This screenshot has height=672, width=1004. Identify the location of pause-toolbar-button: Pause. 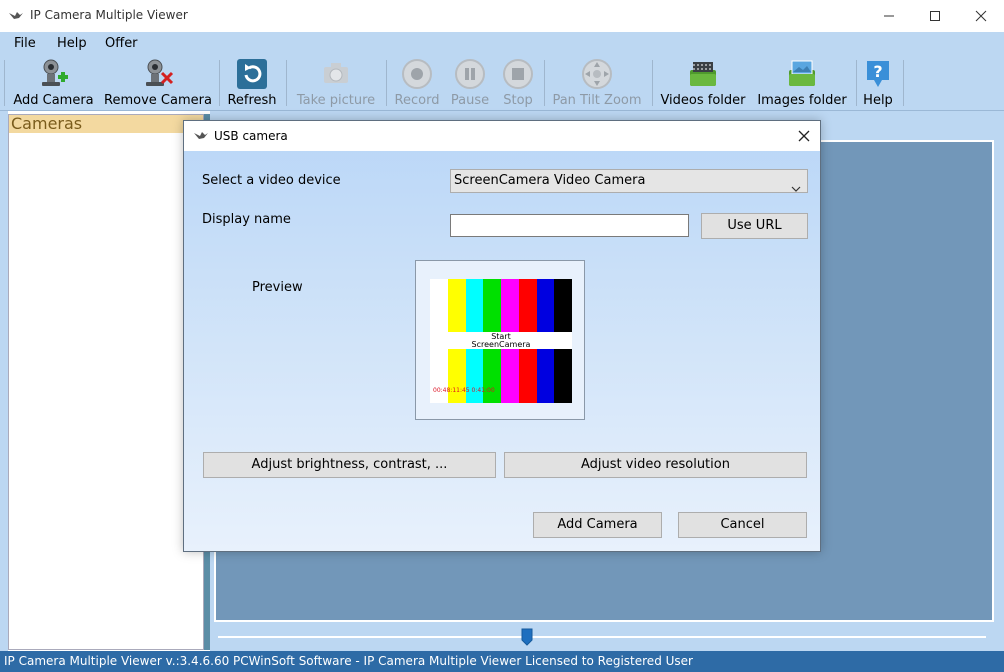
(470, 83).